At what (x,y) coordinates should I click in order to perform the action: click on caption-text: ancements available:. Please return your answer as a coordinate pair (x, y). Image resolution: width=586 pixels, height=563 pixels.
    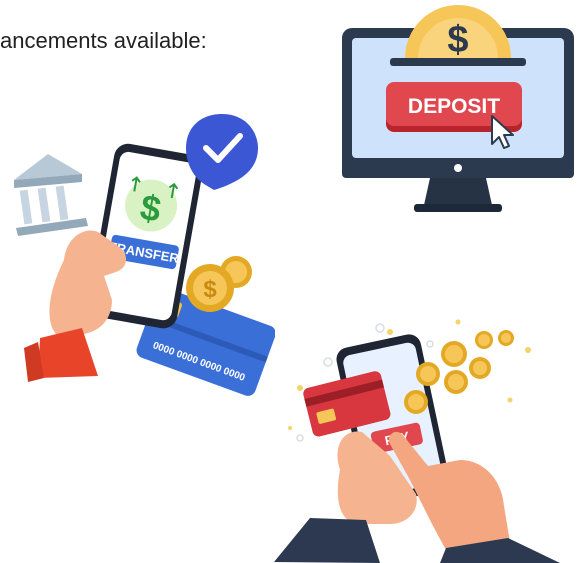
    Looking at the image, I should click on (103, 40).